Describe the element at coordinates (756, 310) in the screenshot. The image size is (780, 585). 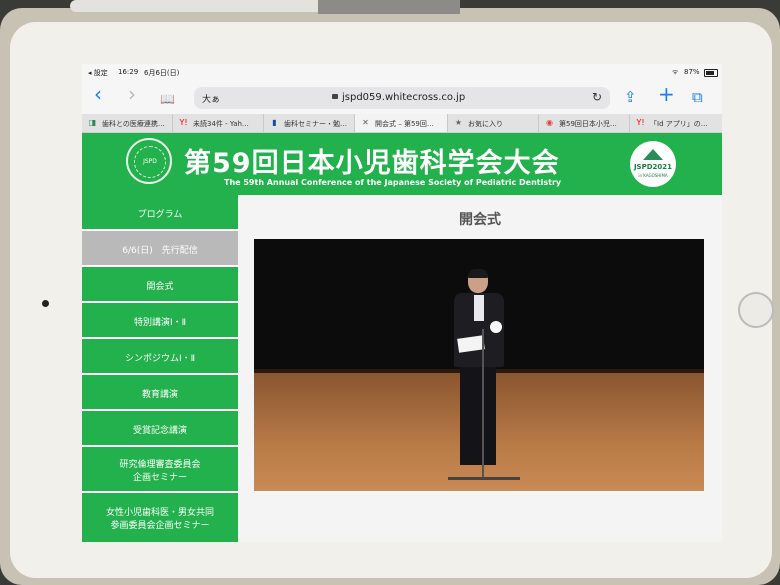
I see `home-button` at that location.